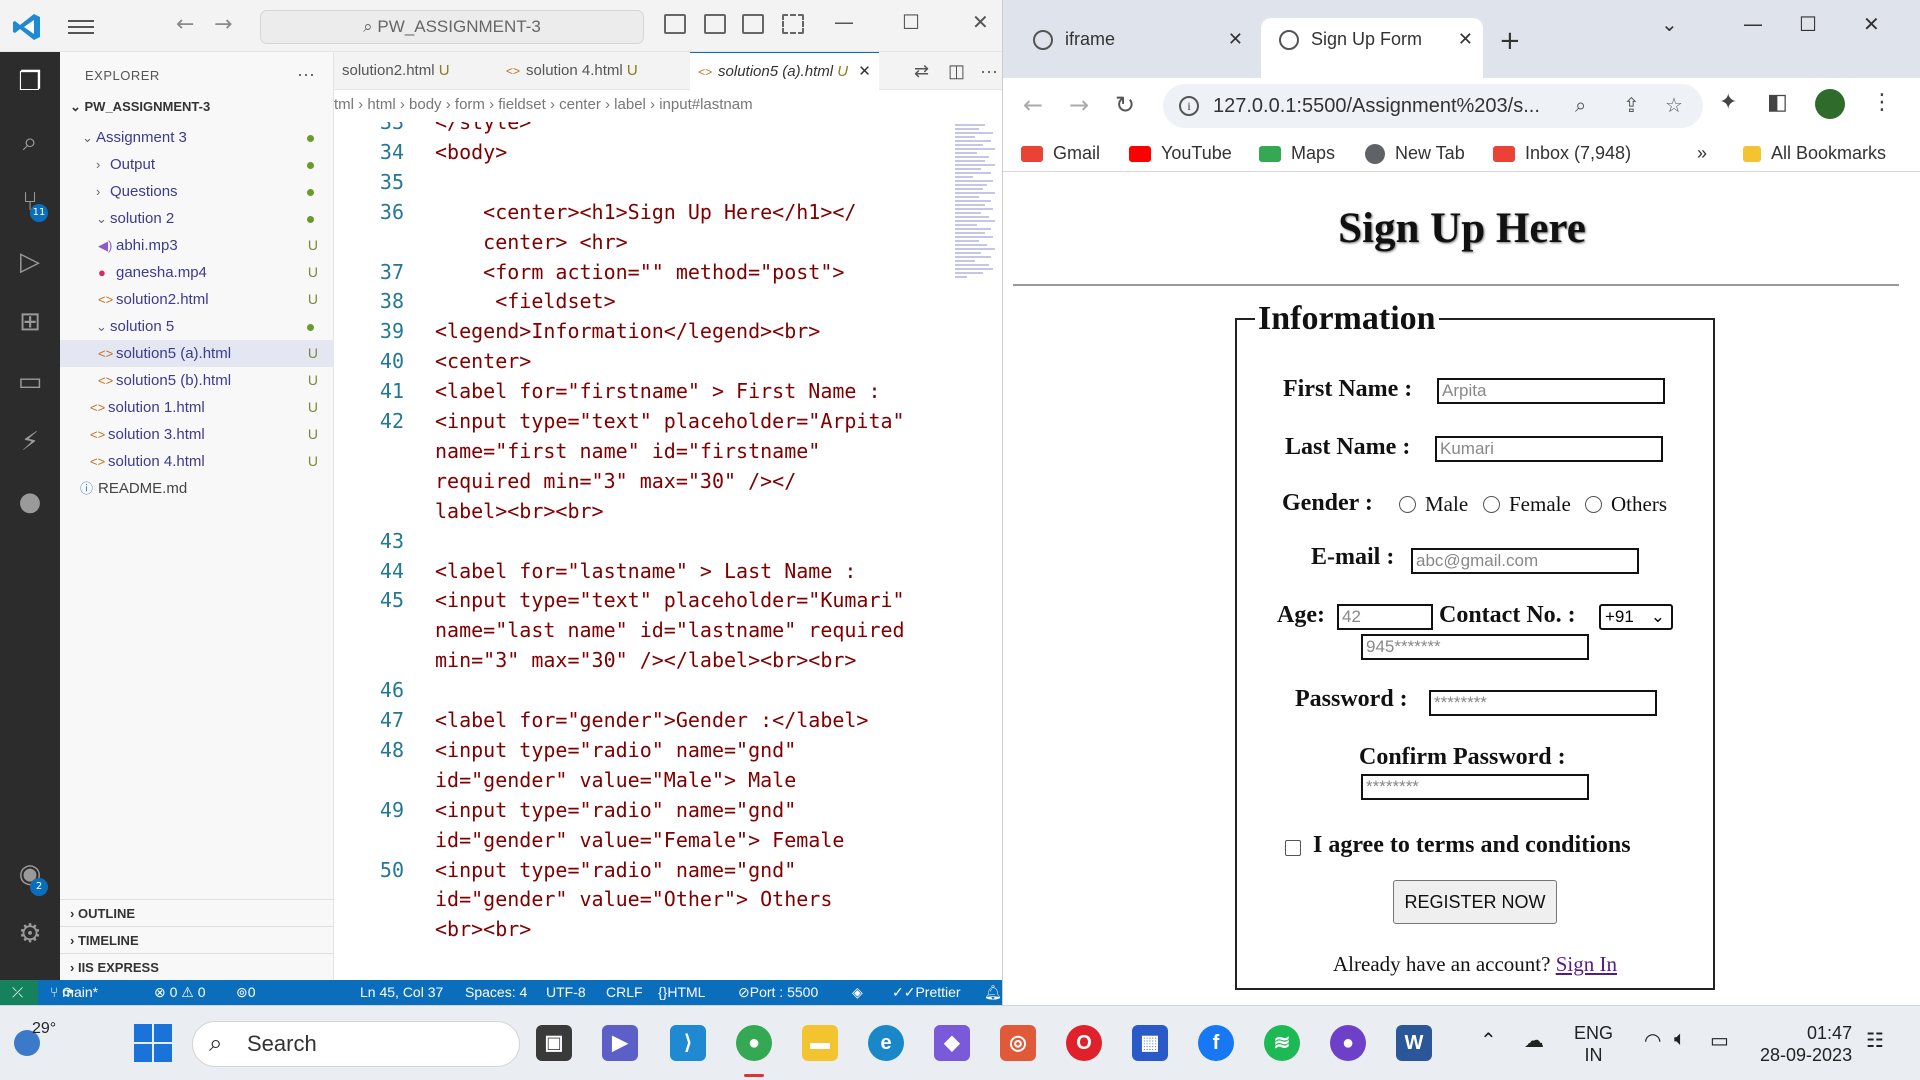 The height and width of the screenshot is (1080, 1920). Describe the element at coordinates (1549, 449) in the screenshot. I see `last-name-input: Kumari` at that location.